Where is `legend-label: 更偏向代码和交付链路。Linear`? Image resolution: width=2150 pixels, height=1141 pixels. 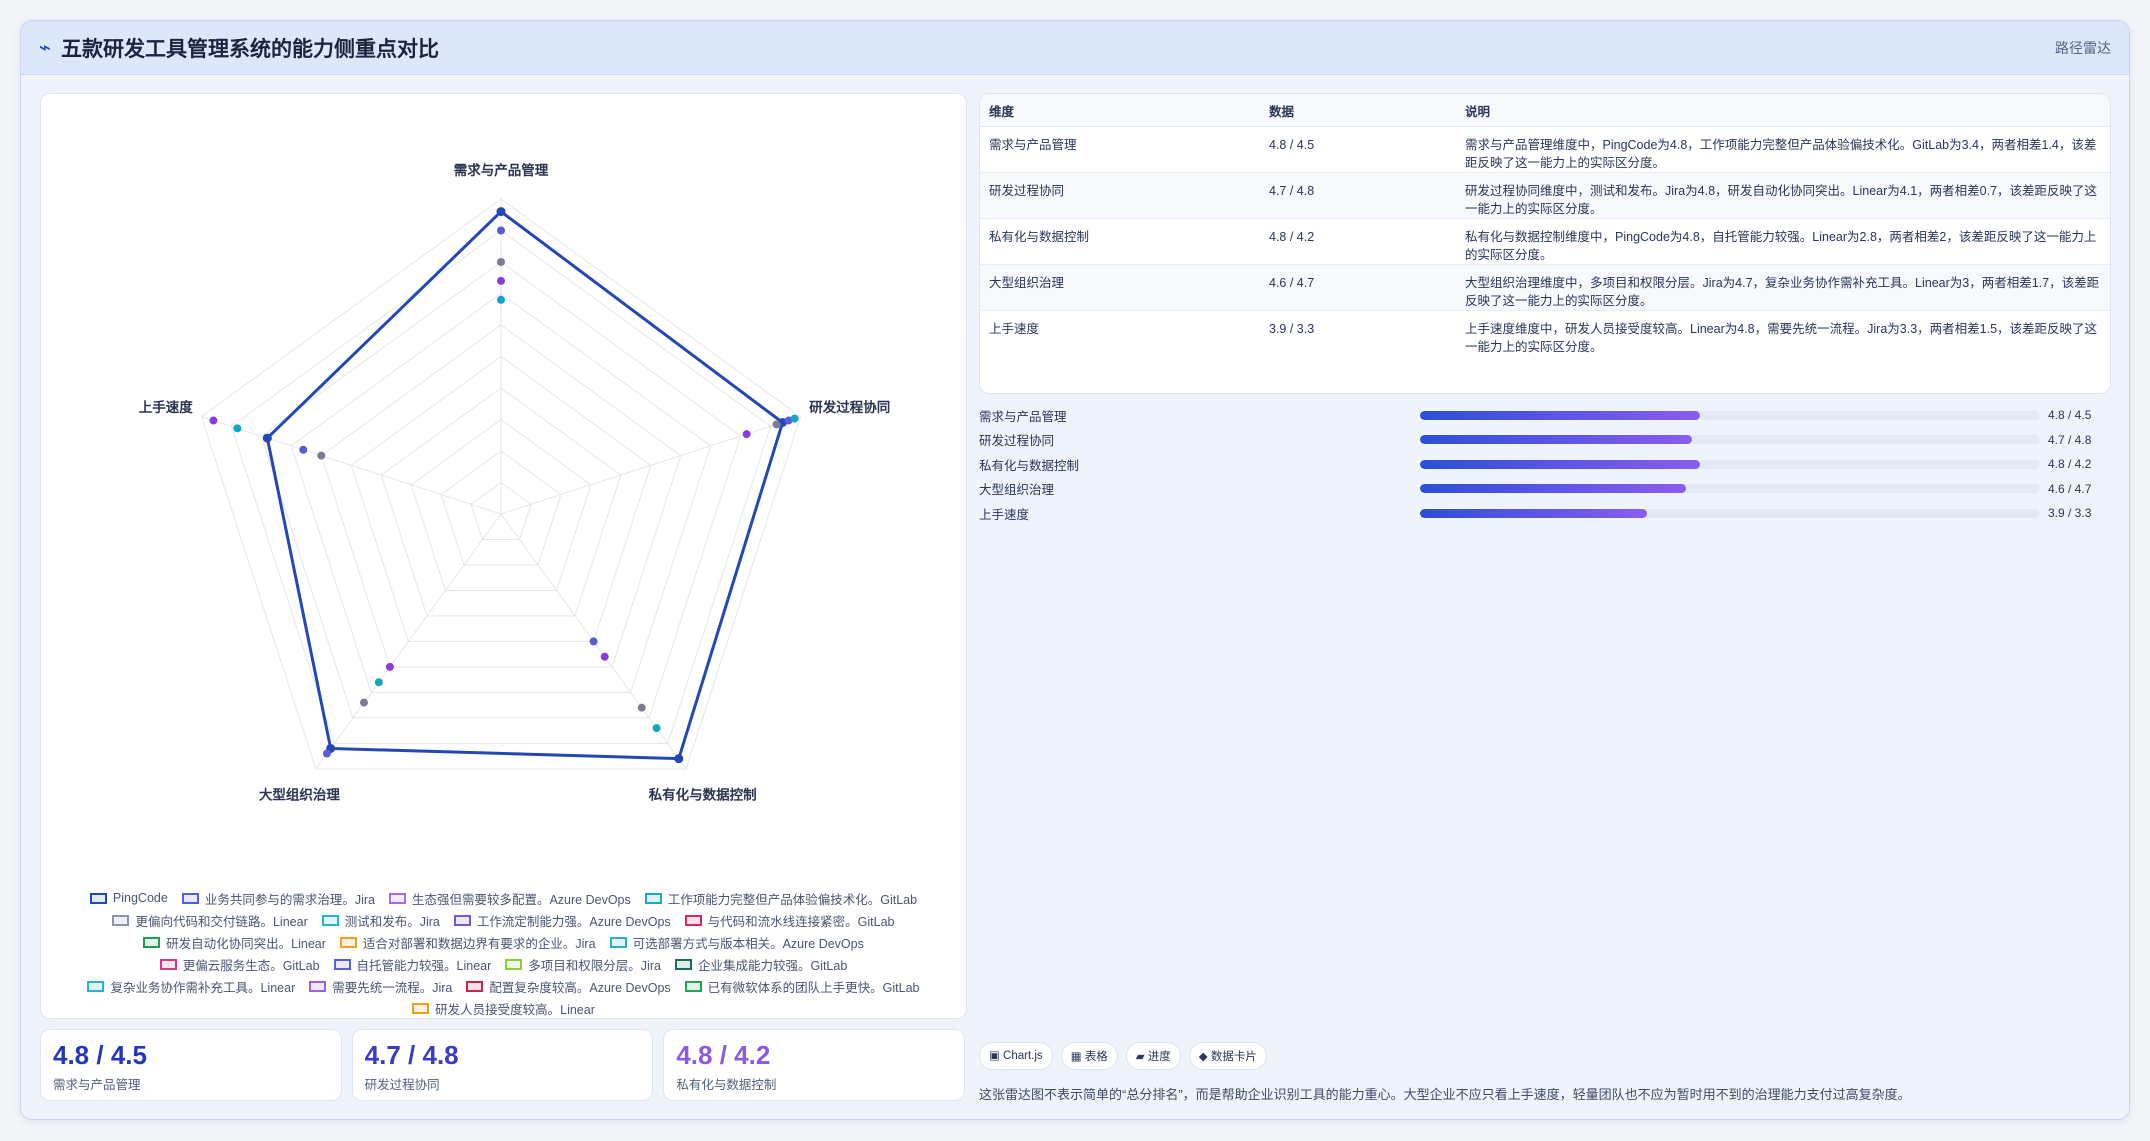
legend-label: 更偏向代码和交付链路。Linear is located at coordinates (221, 921).